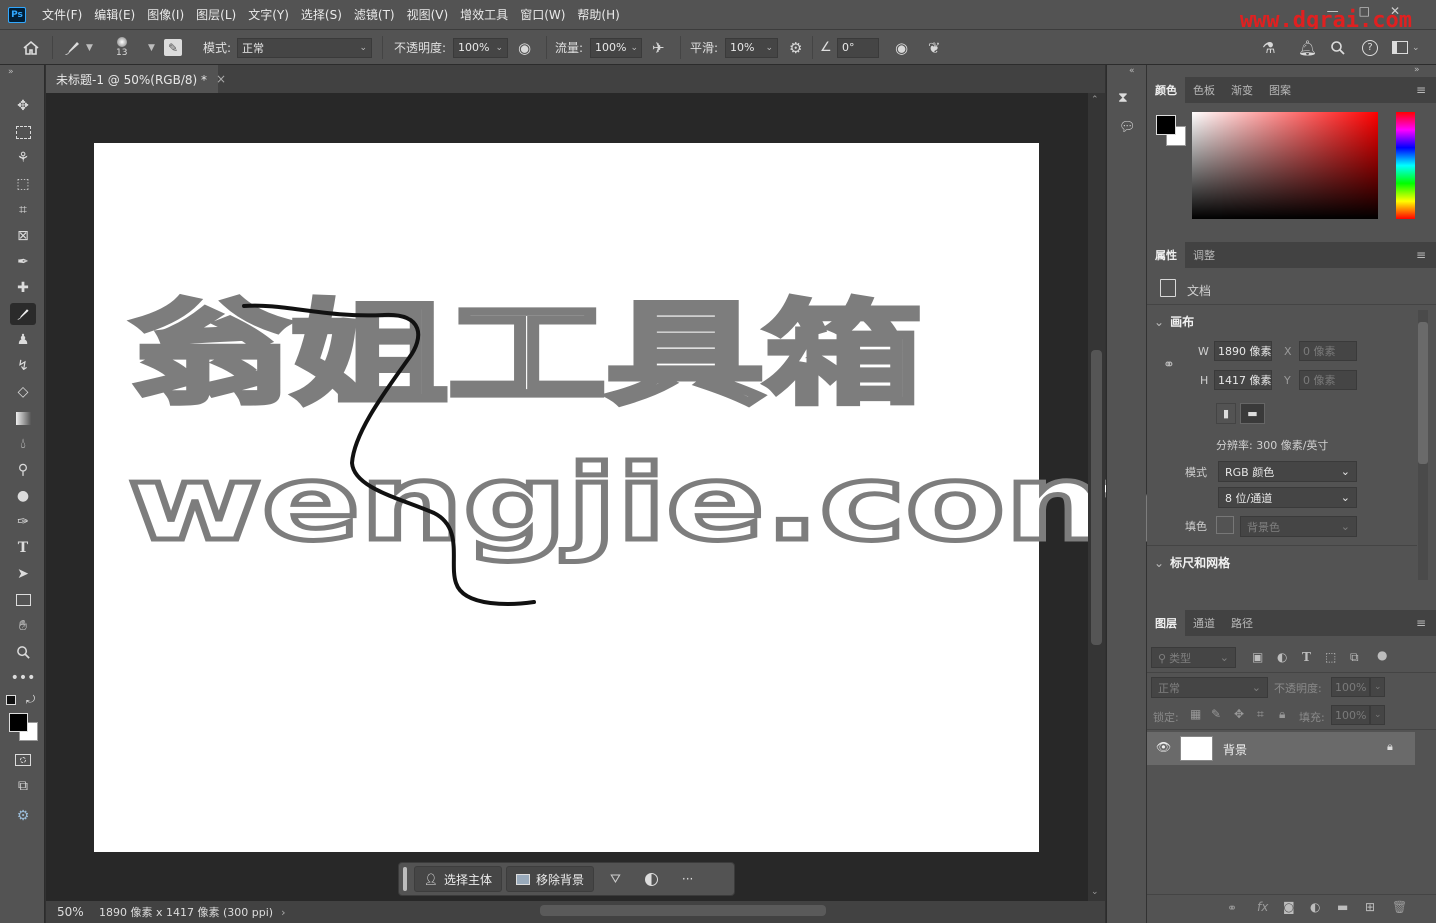 This screenshot has height=923, width=1436. I want to click on frame-tool-icon: ⊠, so click(23, 236).